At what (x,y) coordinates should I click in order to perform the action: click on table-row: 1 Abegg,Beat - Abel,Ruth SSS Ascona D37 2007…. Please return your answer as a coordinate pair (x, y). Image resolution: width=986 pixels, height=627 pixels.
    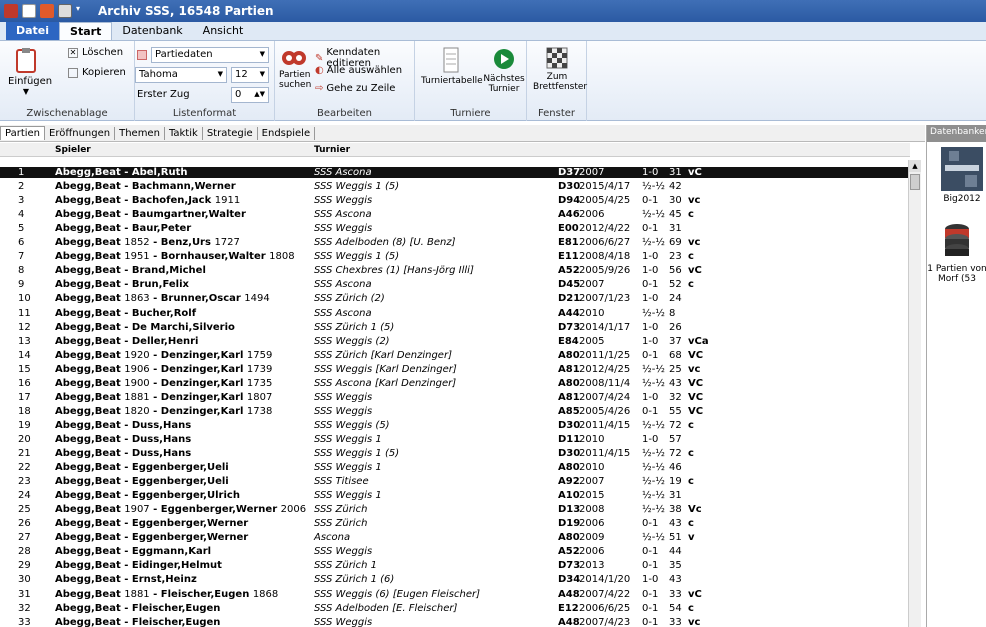
    Looking at the image, I should click on (454, 173).